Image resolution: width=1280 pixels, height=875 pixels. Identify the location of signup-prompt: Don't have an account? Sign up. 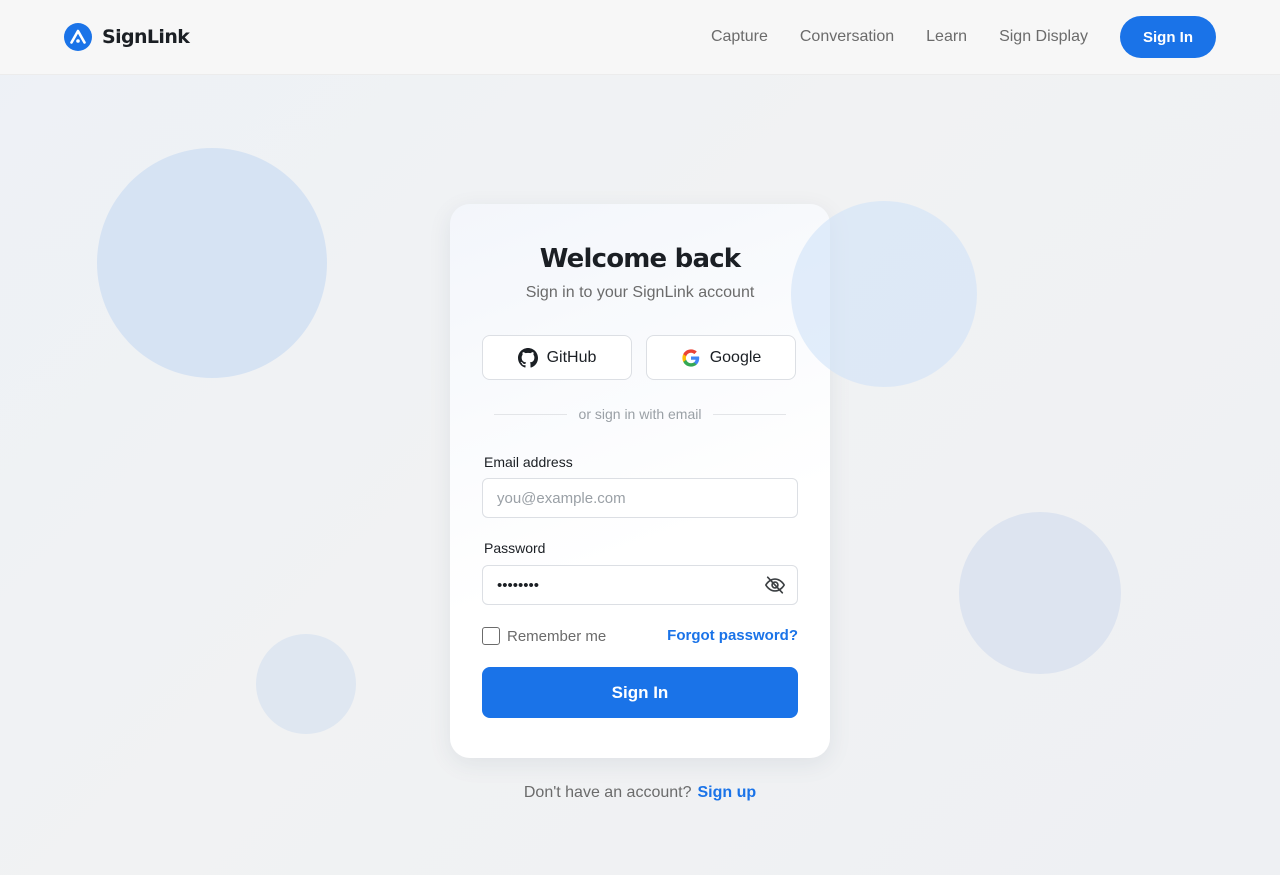
(640, 793).